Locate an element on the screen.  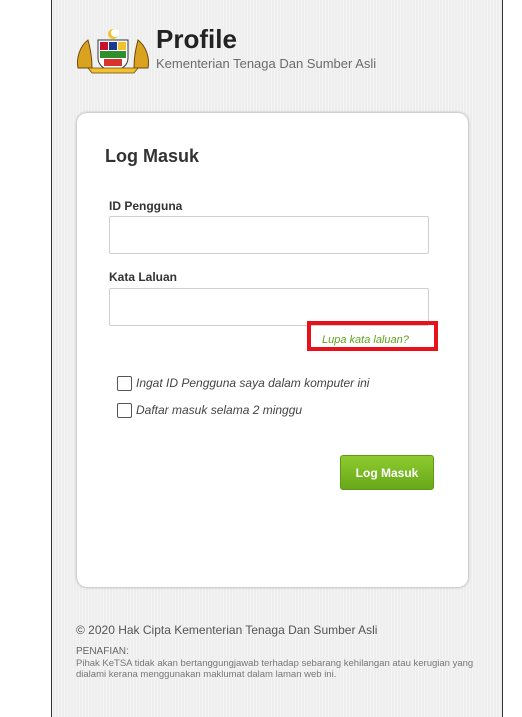
stay-signed-in-label: Daftar masuk selama 2 minggu is located at coordinates (219, 410).